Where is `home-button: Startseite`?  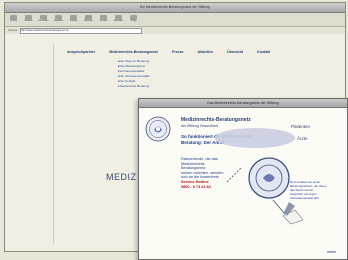 home-button: Startseite is located at coordinates (58, 19).